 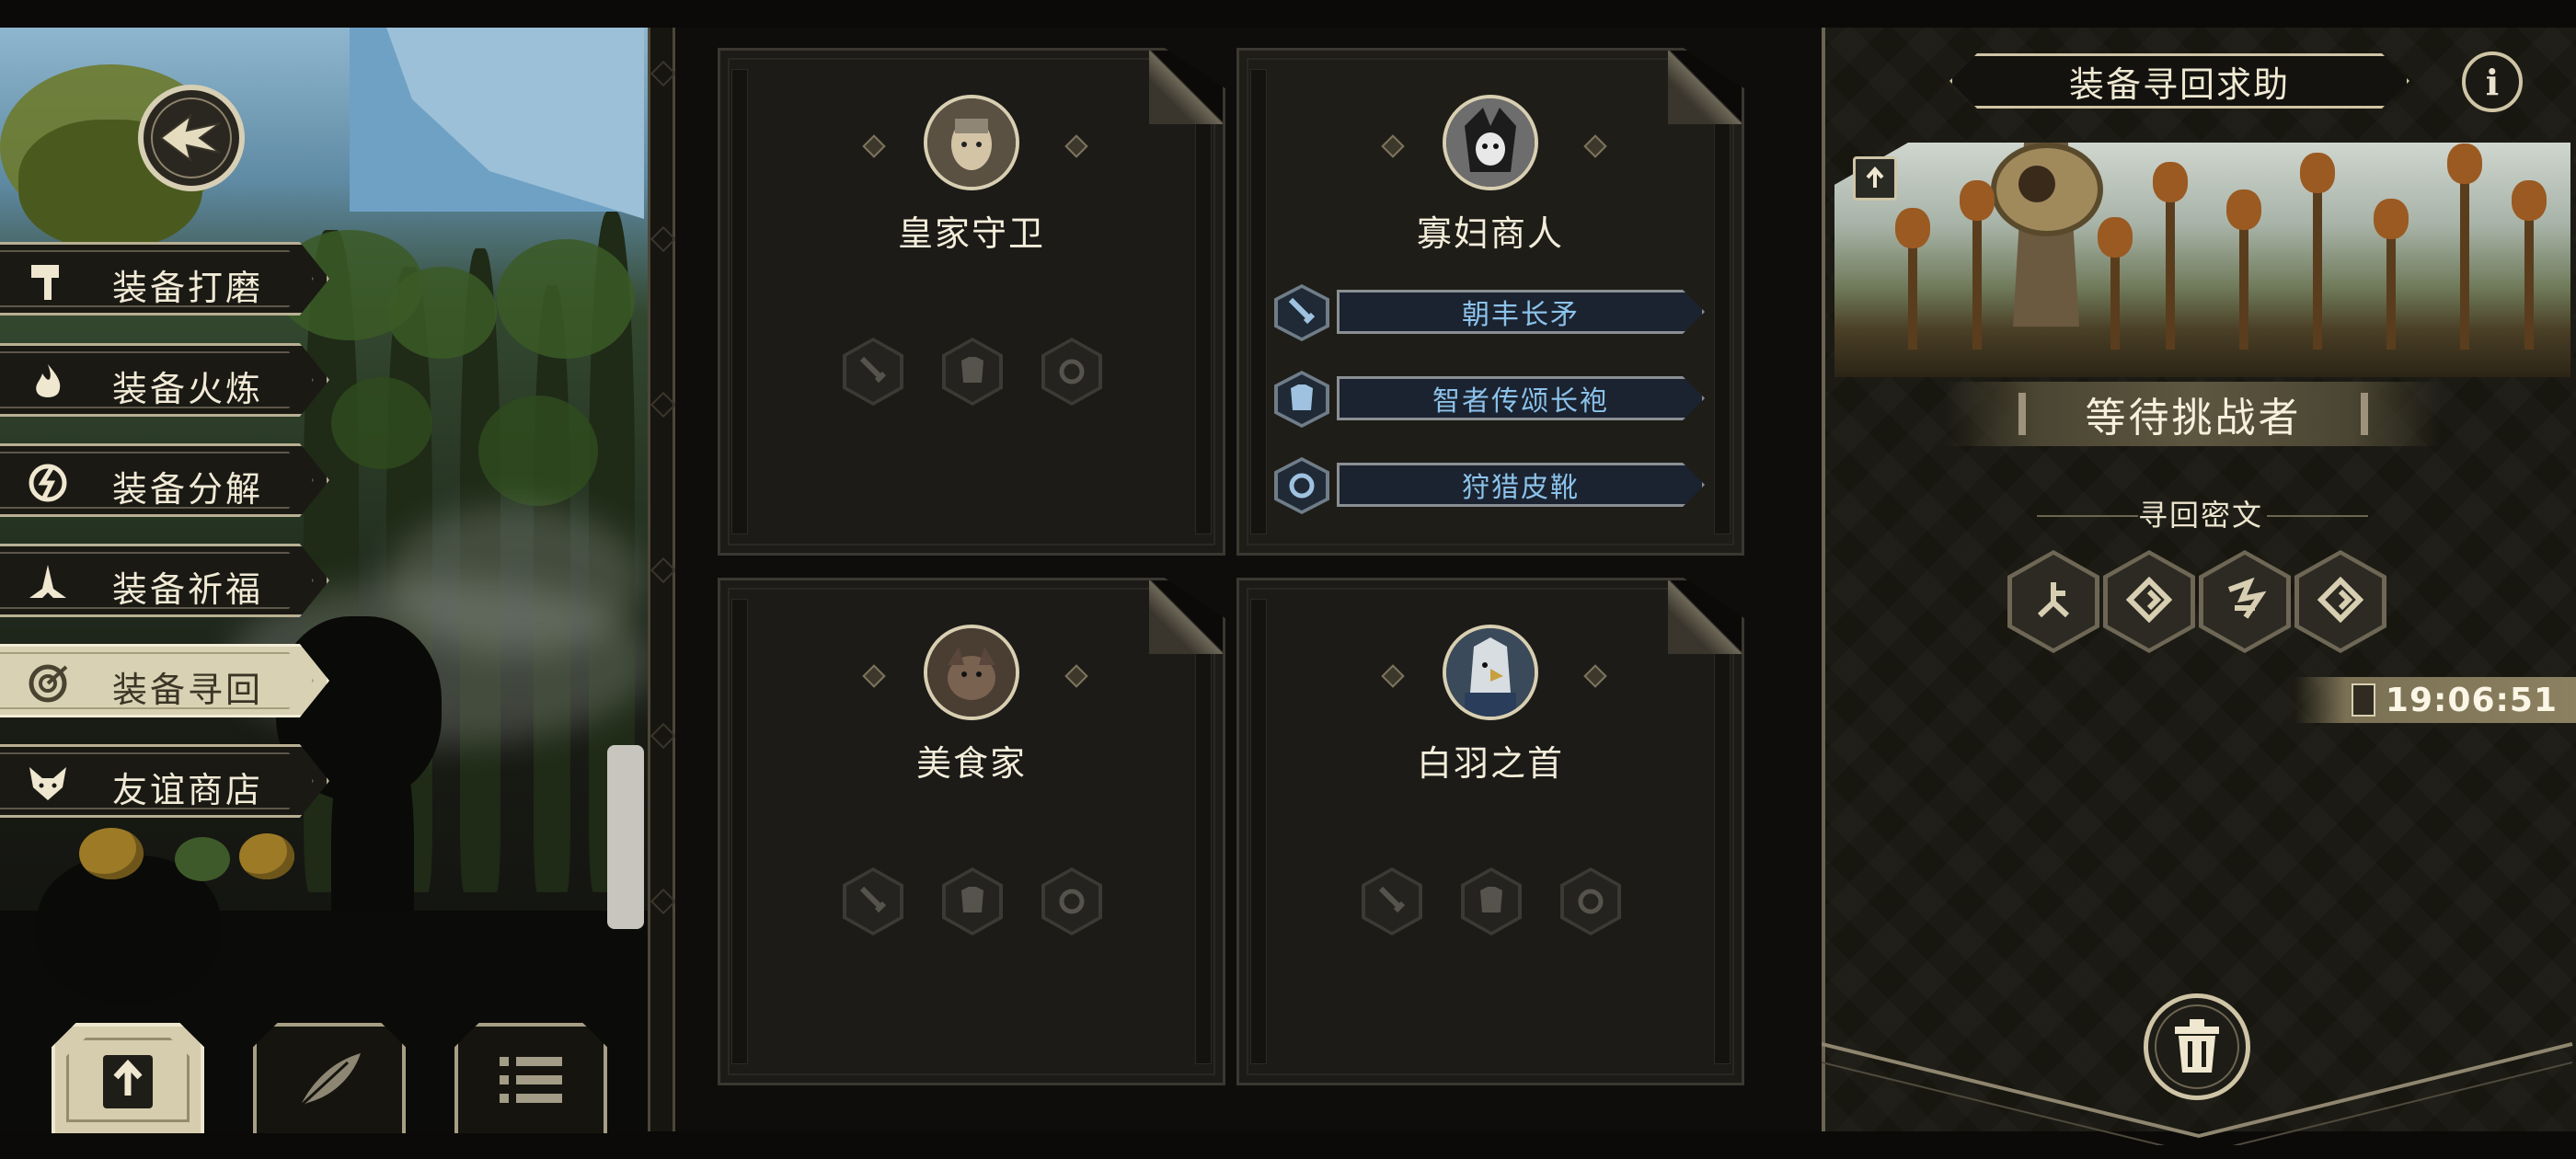 I want to click on list-icon, so click(x=531, y=1080).